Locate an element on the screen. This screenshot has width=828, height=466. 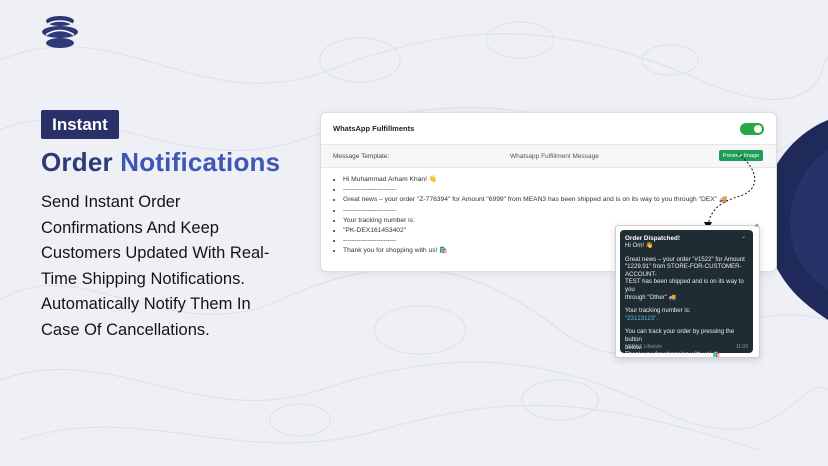
description-line: Customers Updated With Real- is located at coordinates (155, 253).